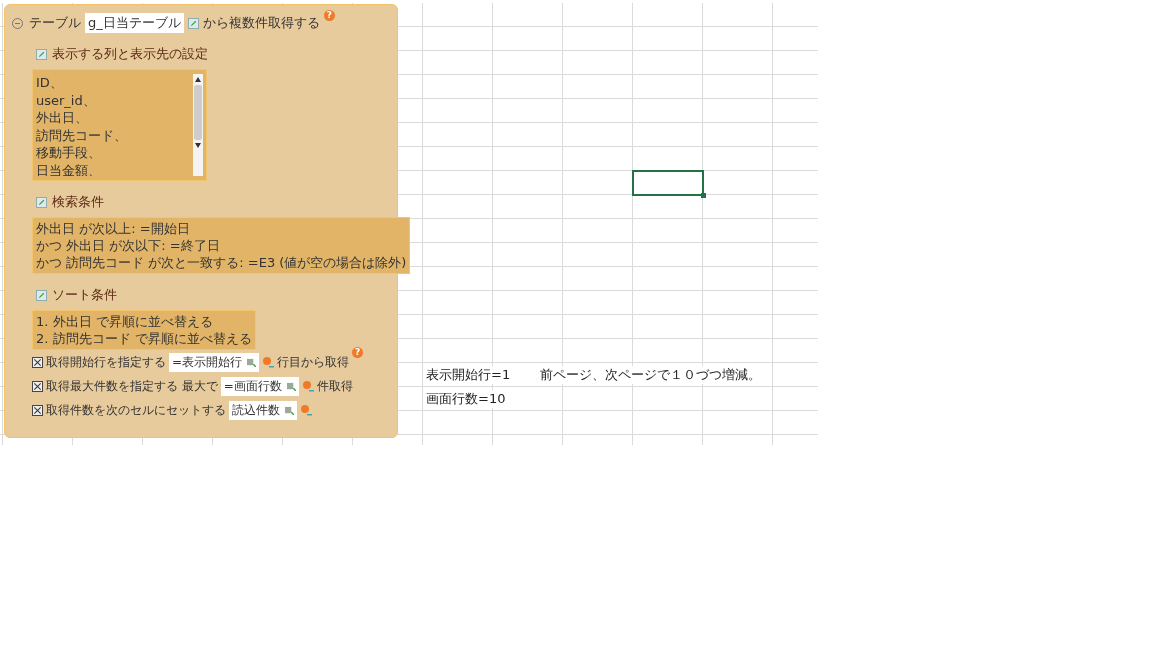  Describe the element at coordinates (66, 100) in the screenshot. I see `list-item: user_id、` at that location.